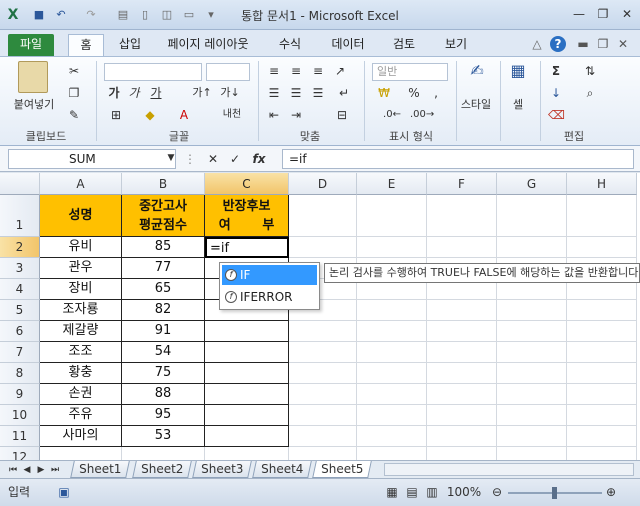  I want to click on phonetic-icon: 내천, so click(232, 115).